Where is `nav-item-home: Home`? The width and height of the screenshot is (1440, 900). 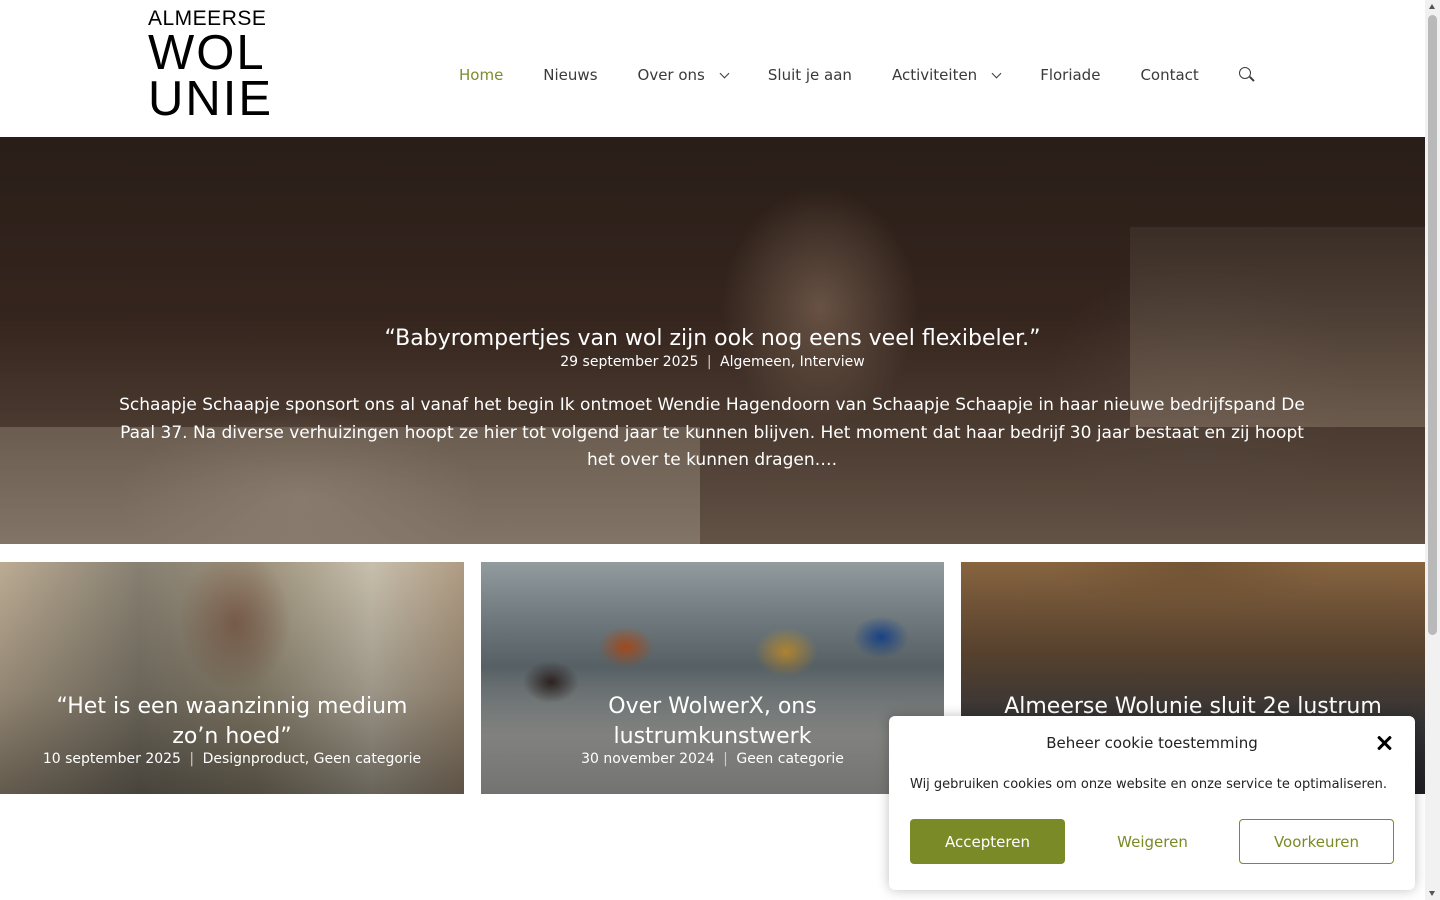
nav-item-home: Home is located at coordinates (481, 75).